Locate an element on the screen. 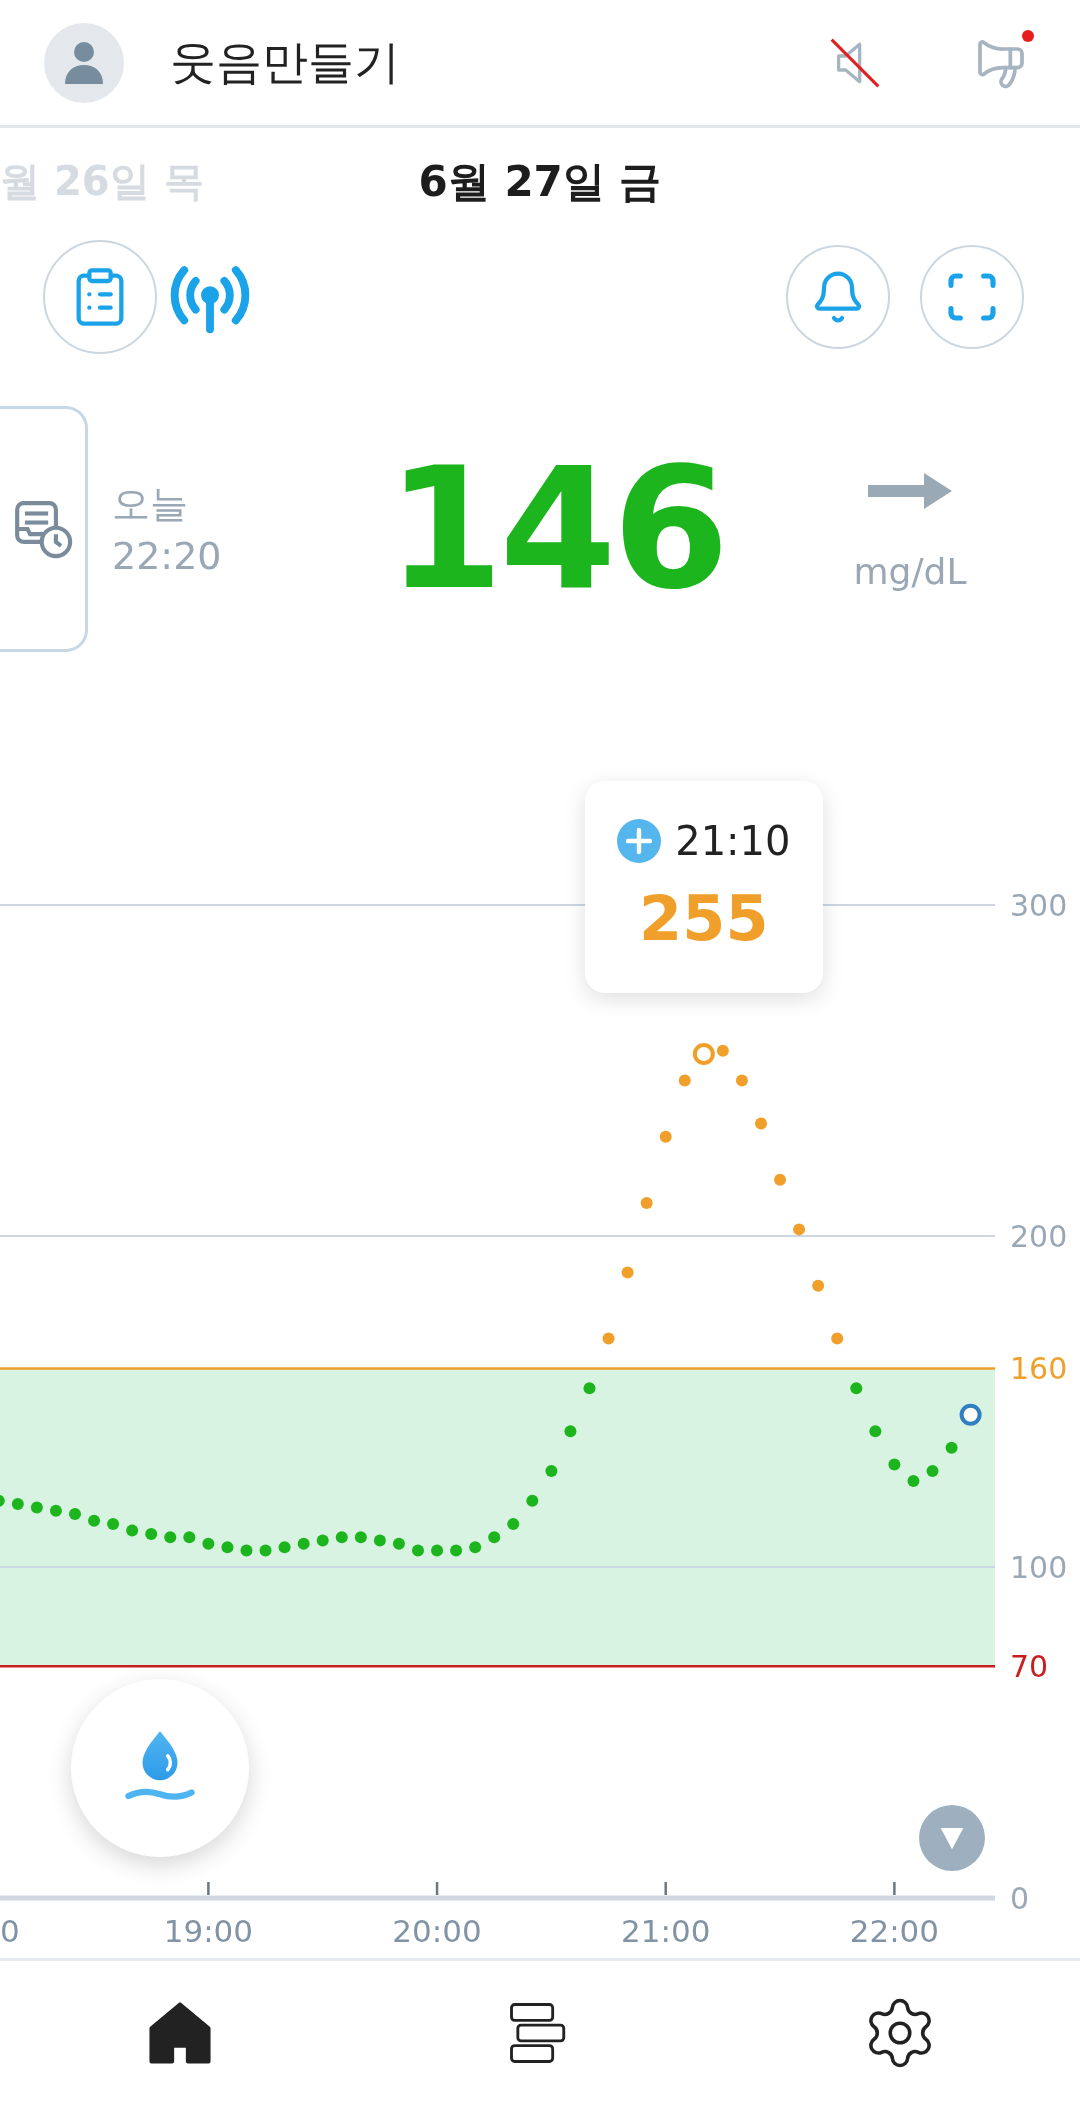 The height and width of the screenshot is (2106, 1080). x-axis-label: 0 is located at coordinates (10, 1930).